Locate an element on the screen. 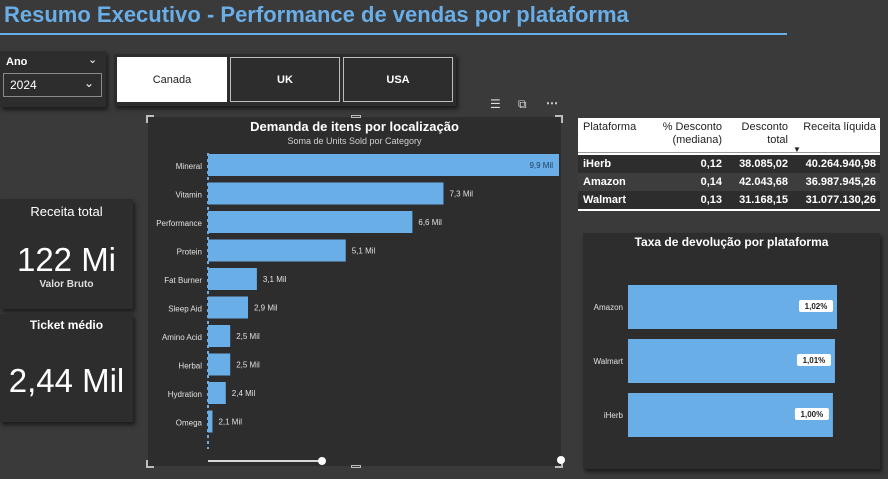 The image size is (888, 479). return-rate-plot: Amazon 1,02% Walmart 1,01% iHerb 1,00% is located at coordinates (715, 361).